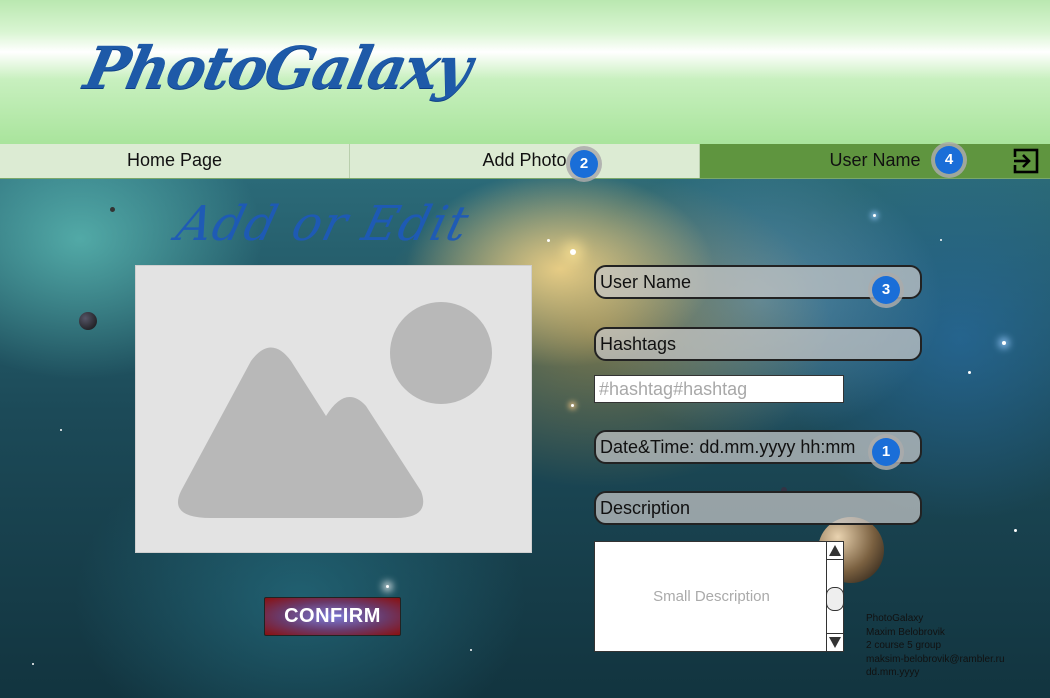  What do you see at coordinates (886, 290) in the screenshot?
I see `annotation-badge-3: 3` at bounding box center [886, 290].